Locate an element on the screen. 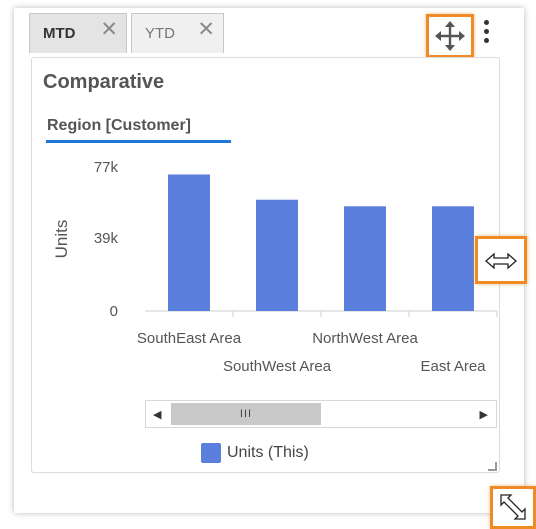 Image resolution: width=536 pixels, height=529 pixels. y-tick-label: 39k is located at coordinates (106, 238).